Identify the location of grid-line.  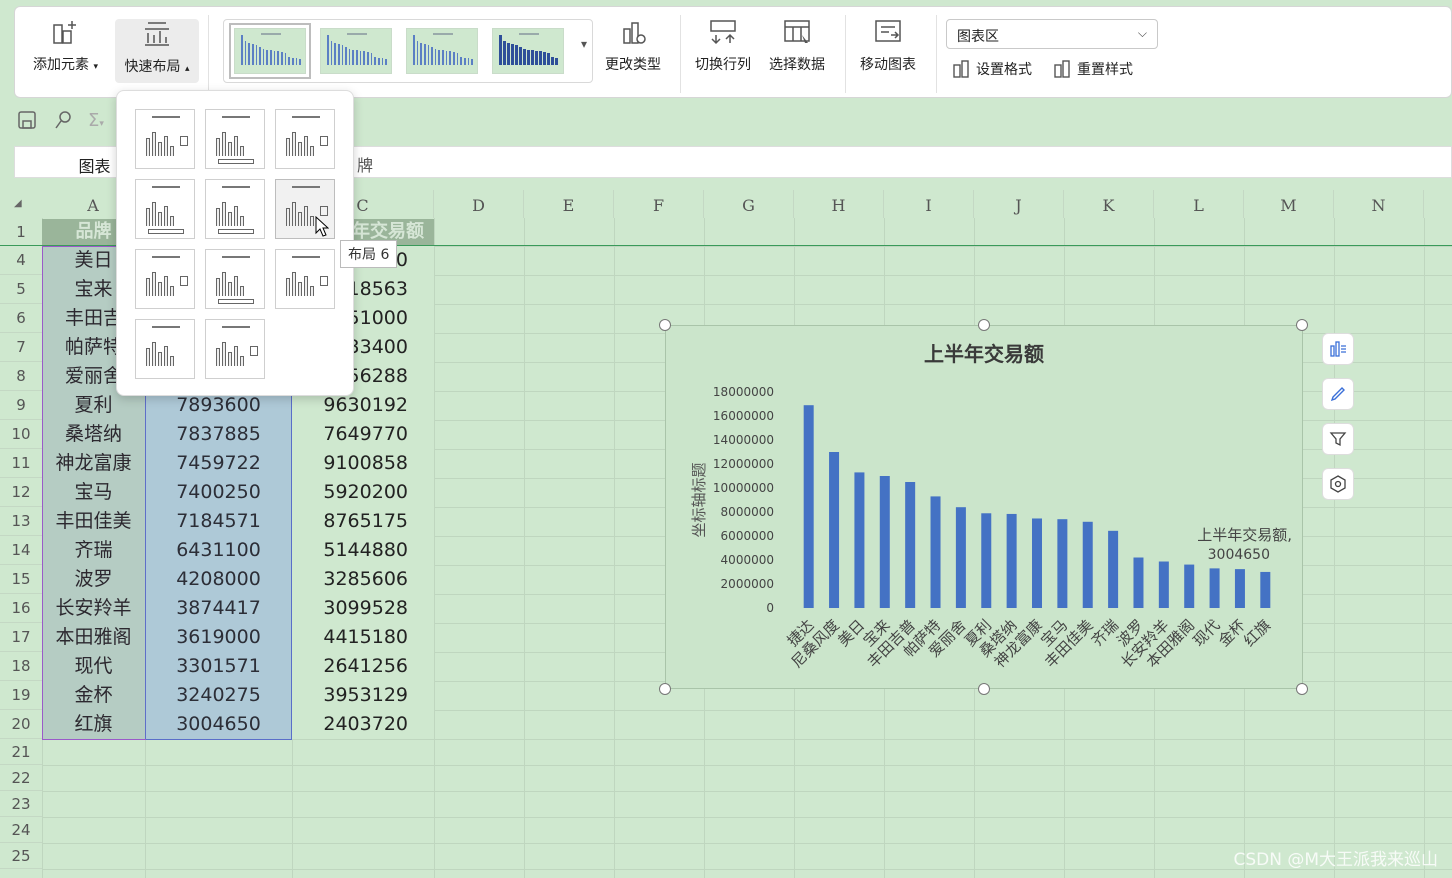
(747, 843).